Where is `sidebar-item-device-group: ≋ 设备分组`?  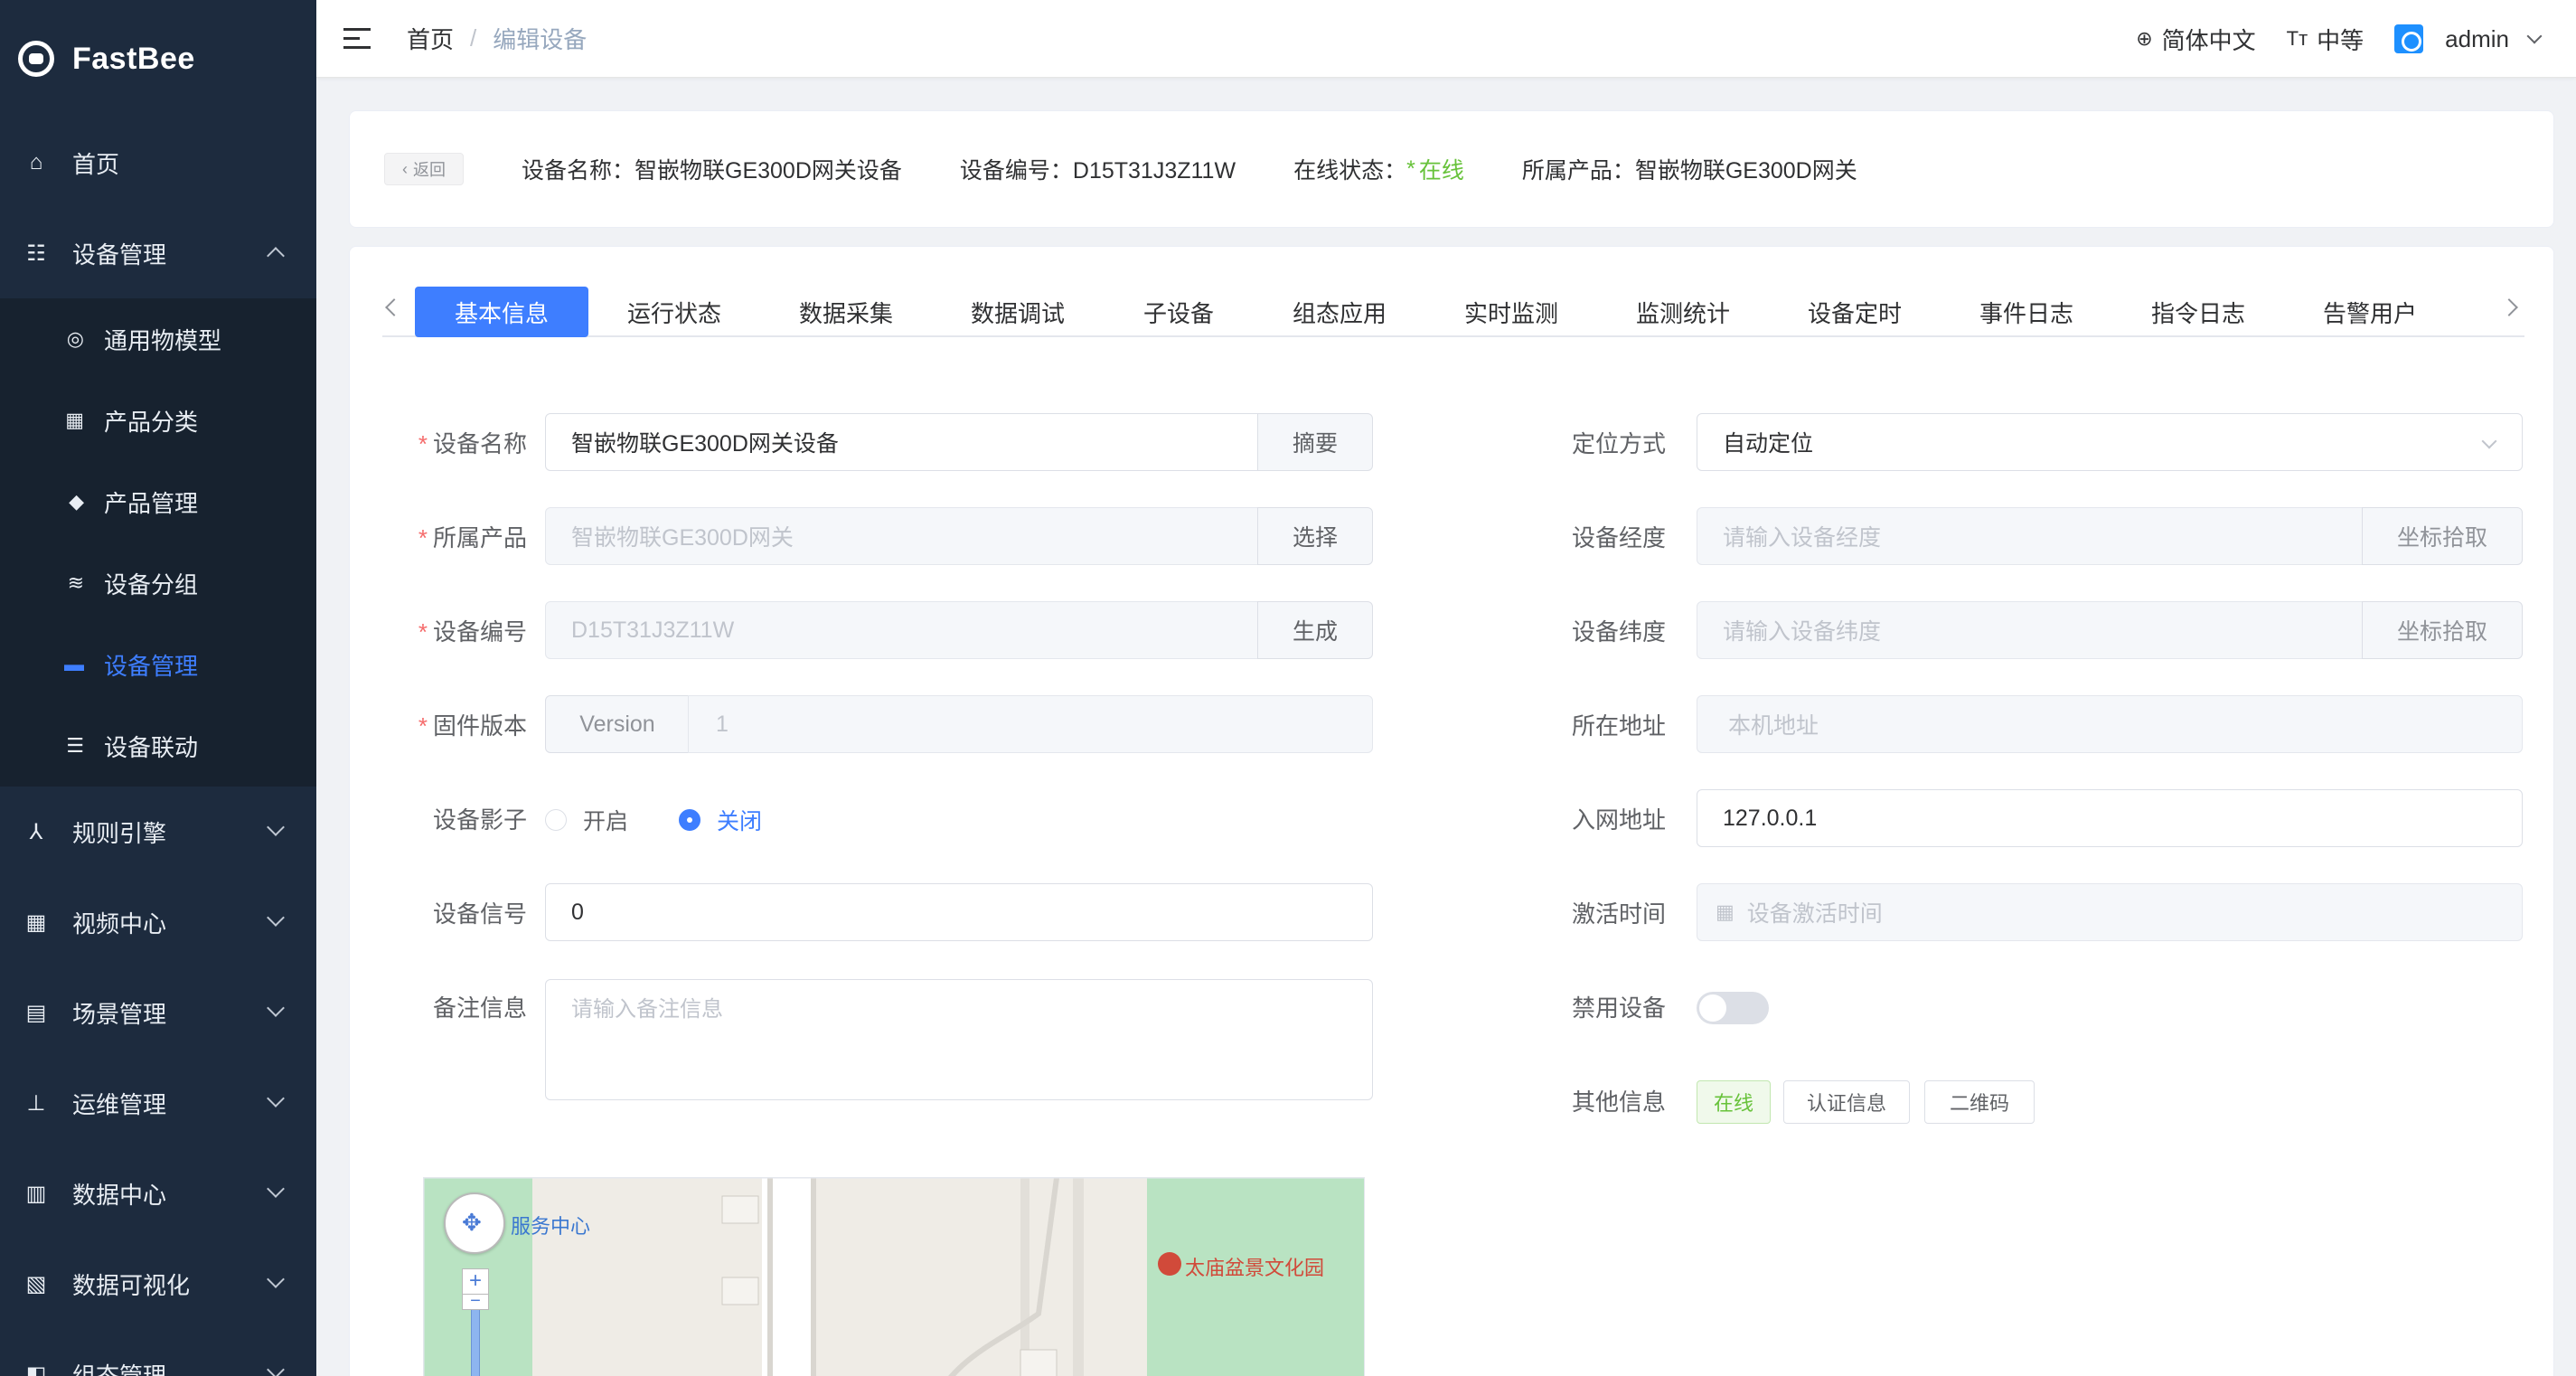 sidebar-item-device-group: ≋ 设备分组 is located at coordinates (158, 583).